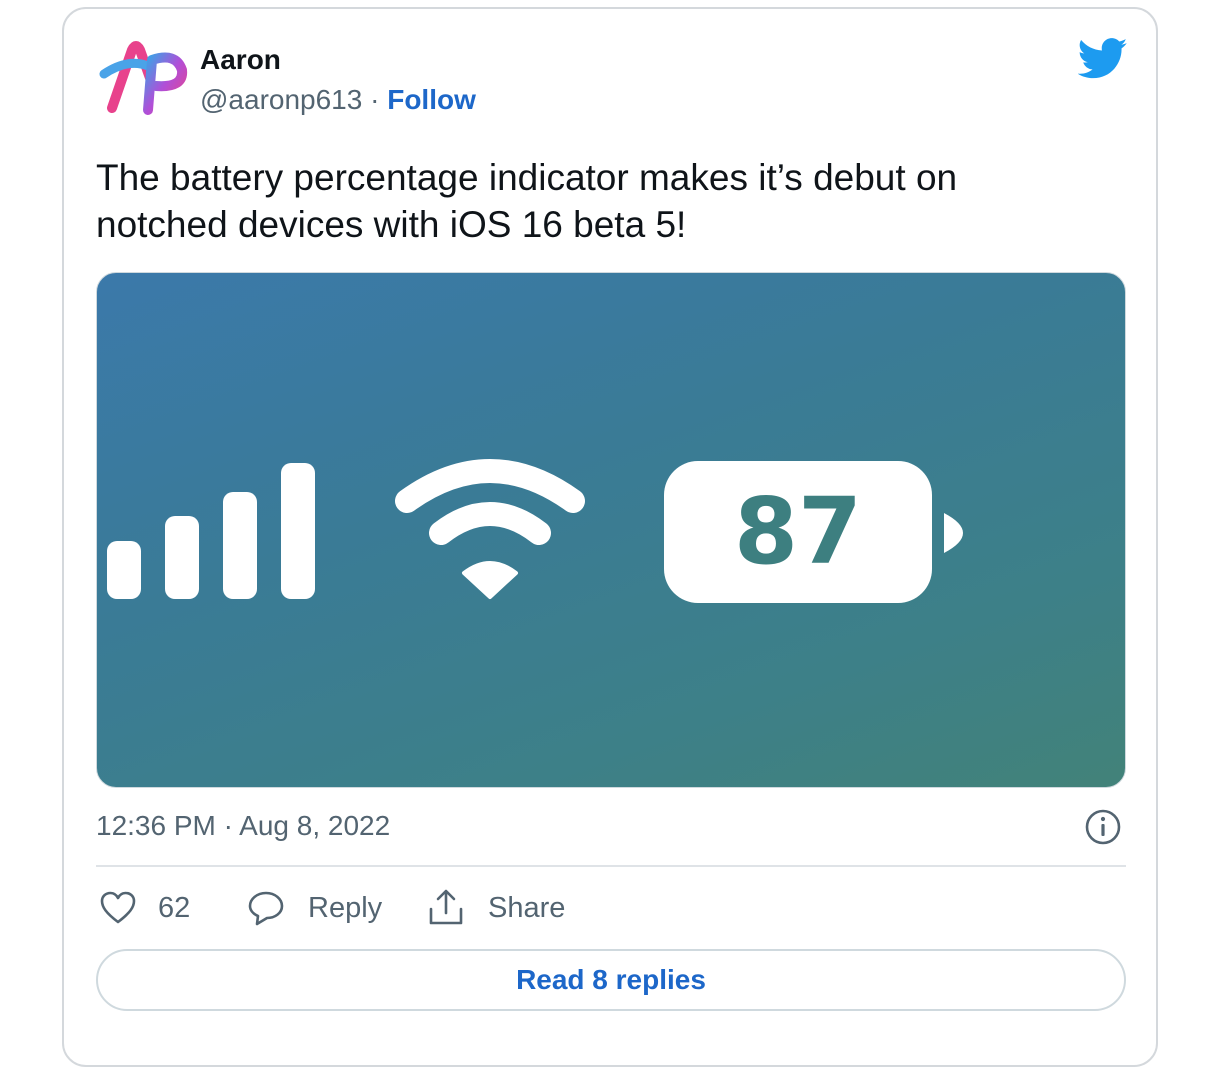 Image resolution: width=1222 pixels, height=1067 pixels. What do you see at coordinates (1103, 59) in the screenshot?
I see `twitter-bird-icon` at bounding box center [1103, 59].